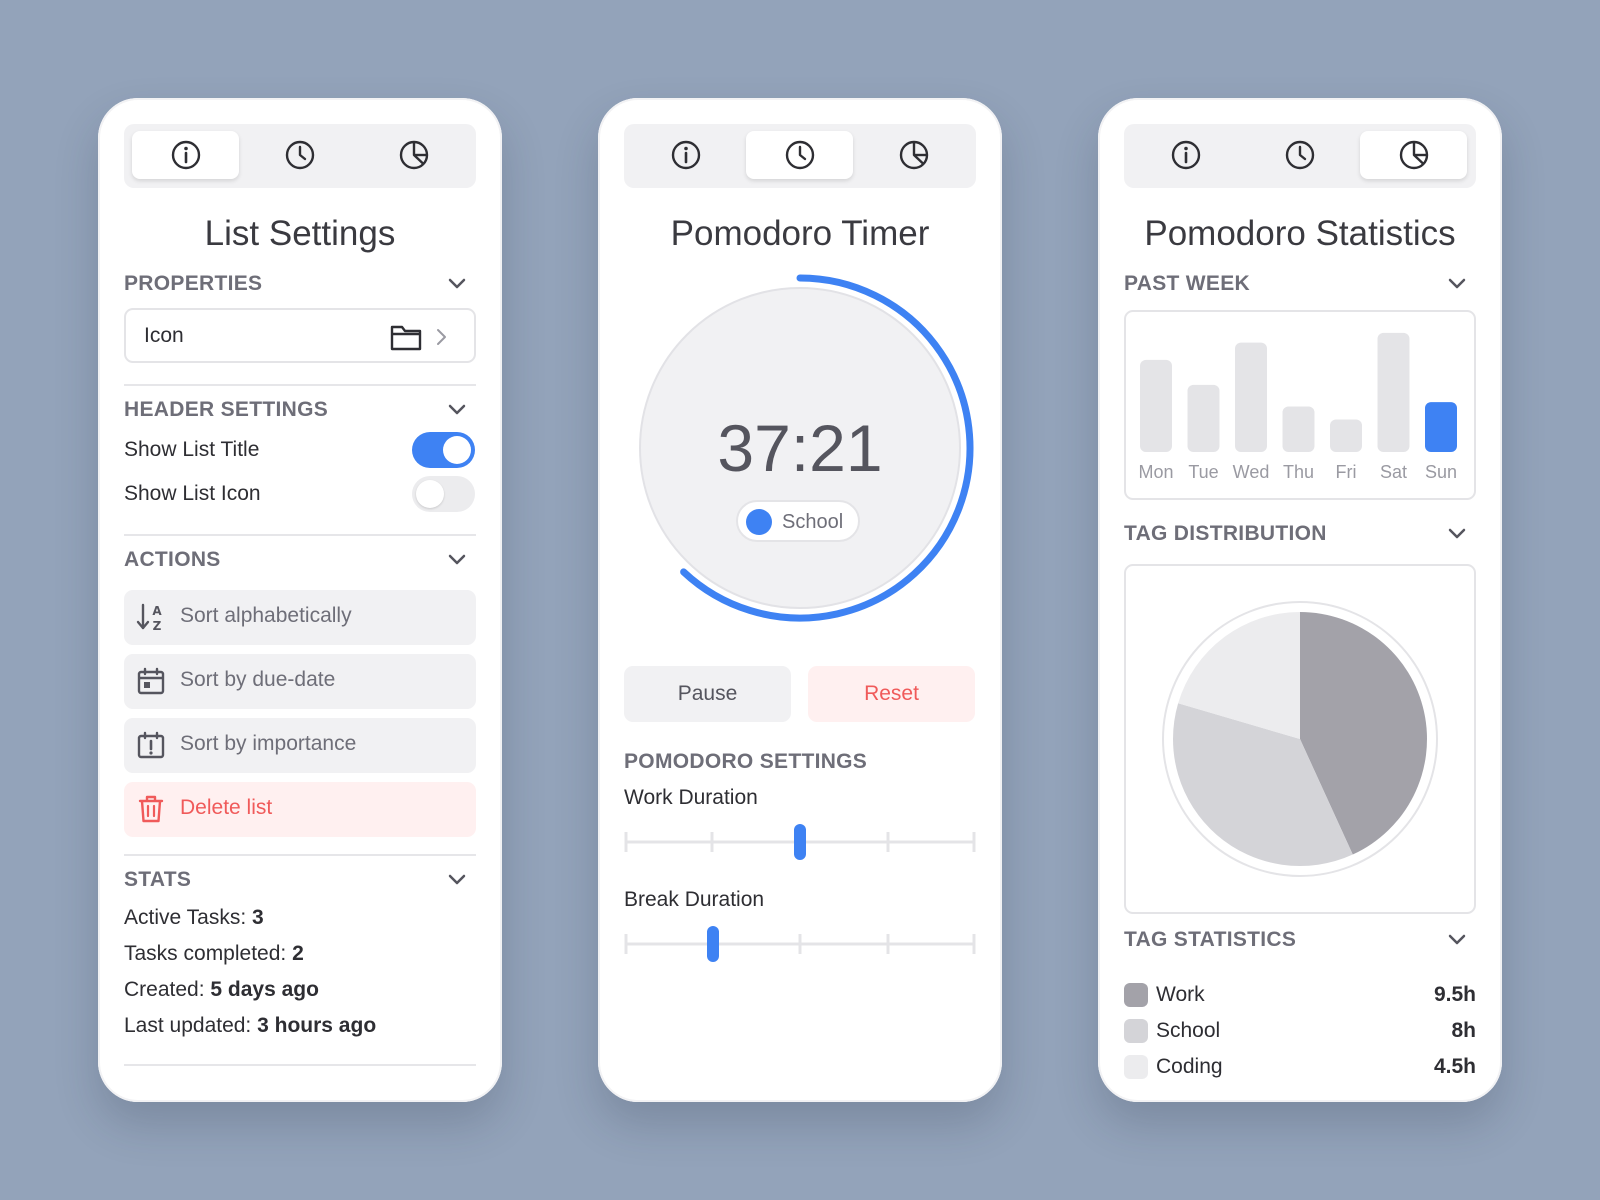  What do you see at coordinates (746, 761) in the screenshot?
I see `section-heading: POMODORO SETTINGS` at bounding box center [746, 761].